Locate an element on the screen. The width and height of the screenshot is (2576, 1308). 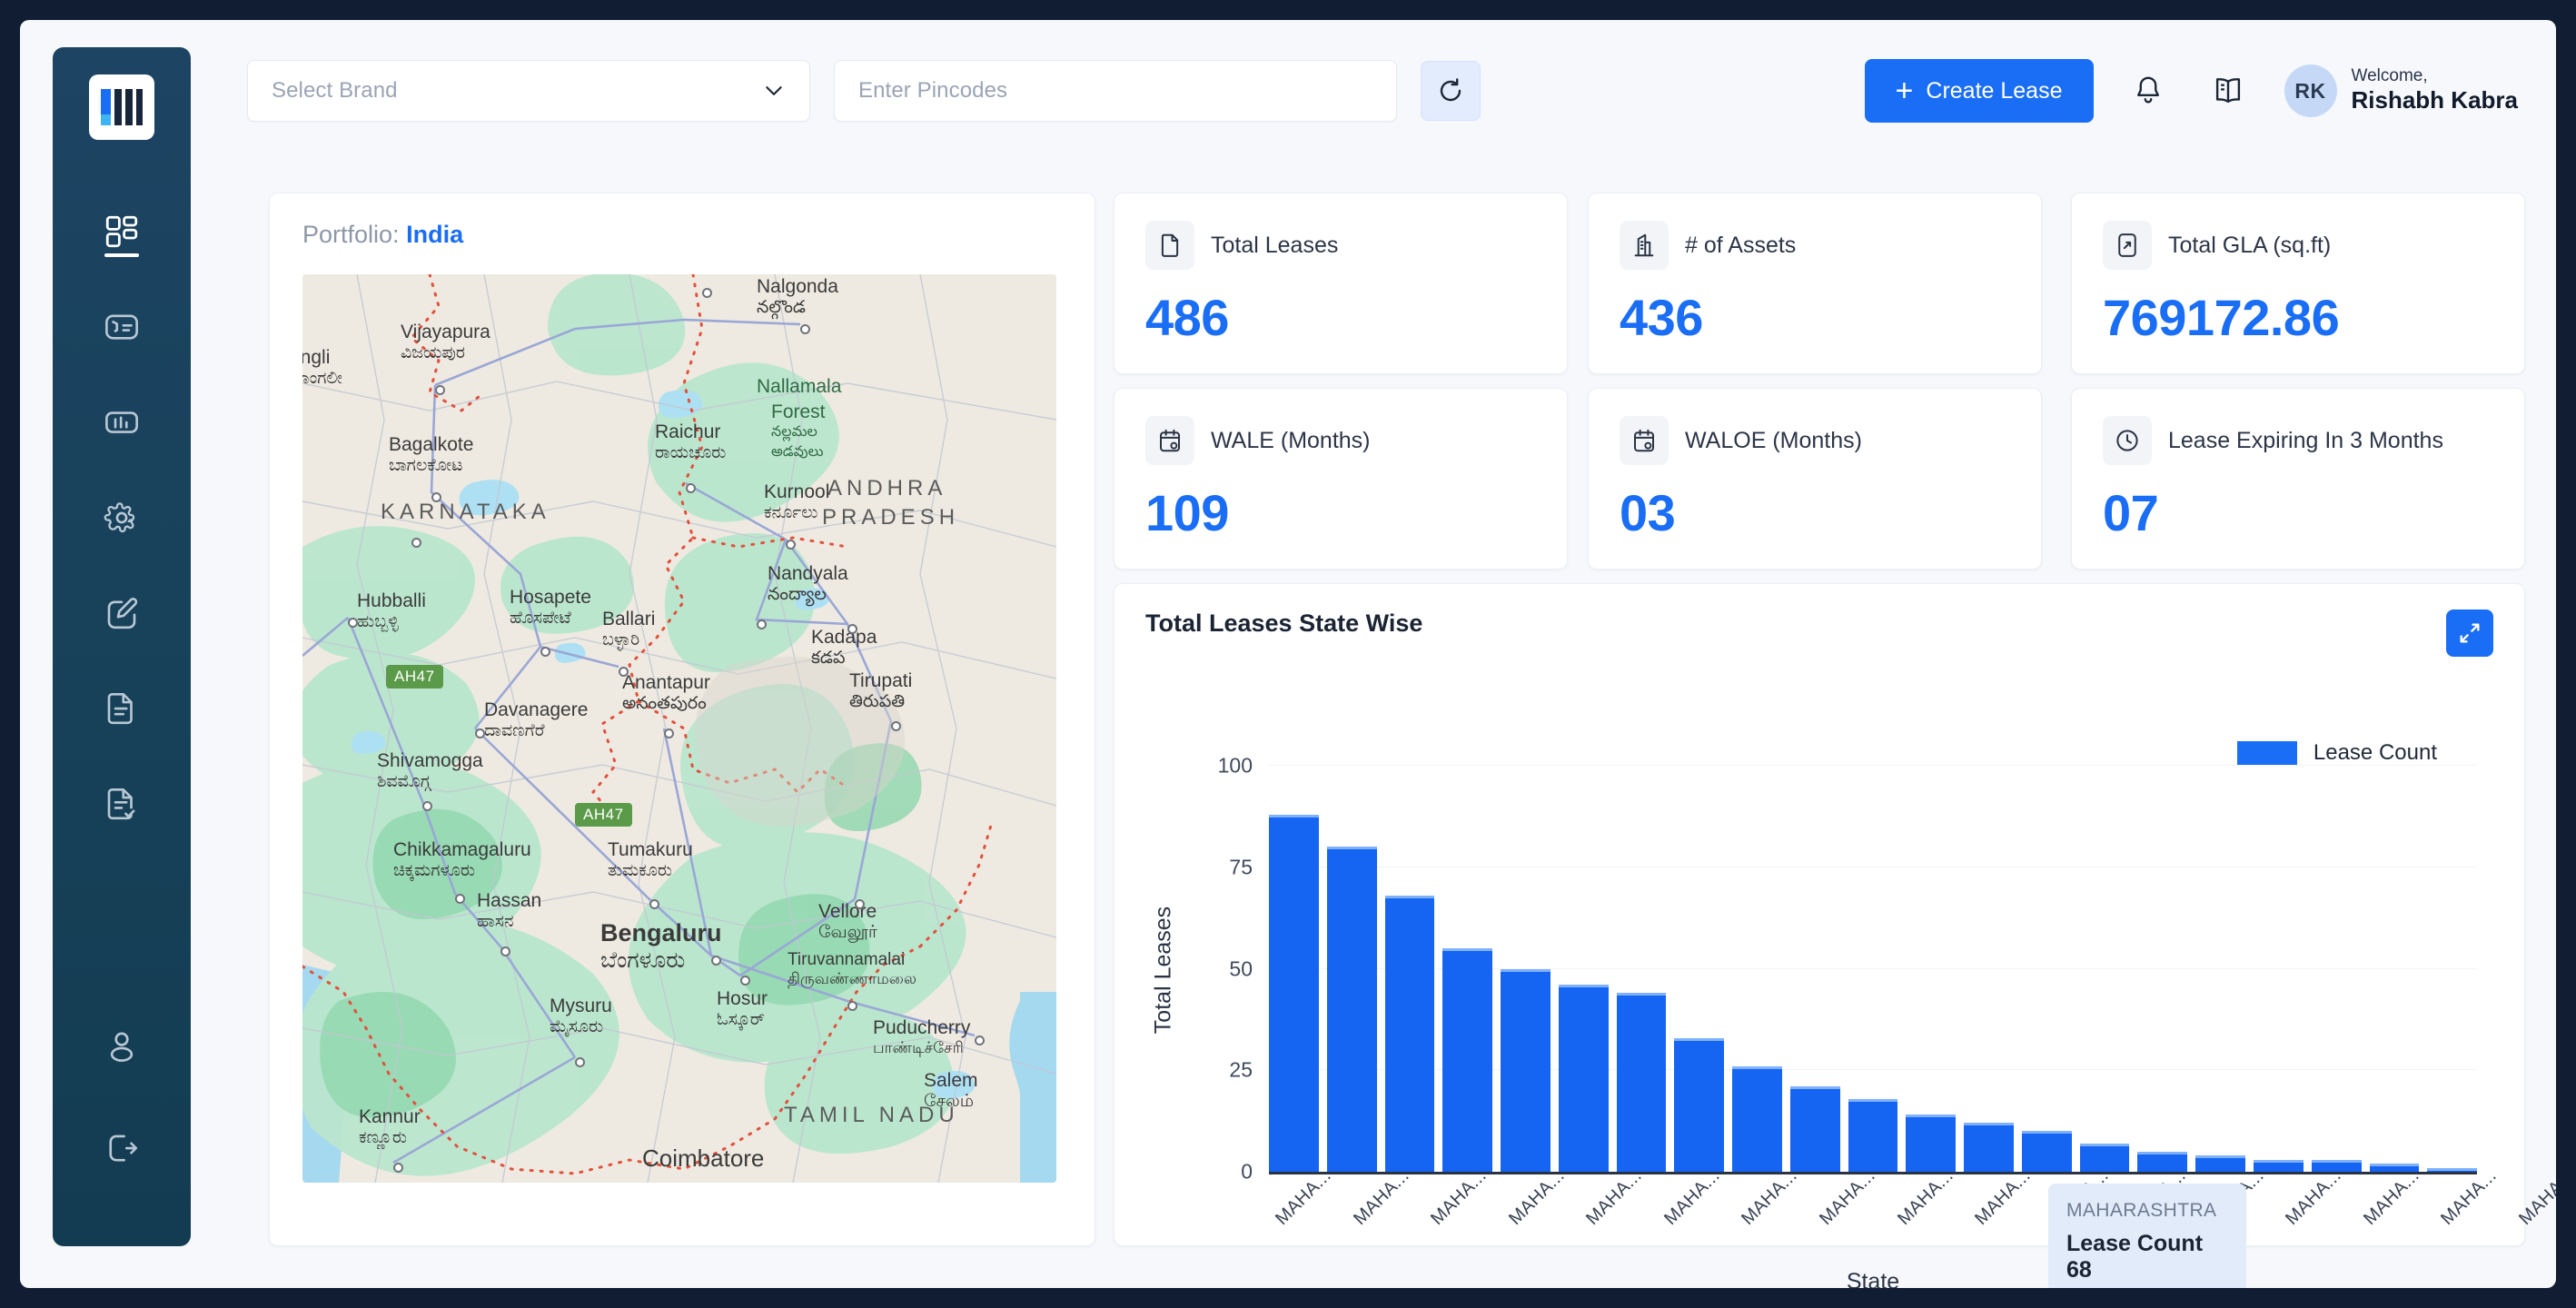
user-icon is located at coordinates (122, 1047).